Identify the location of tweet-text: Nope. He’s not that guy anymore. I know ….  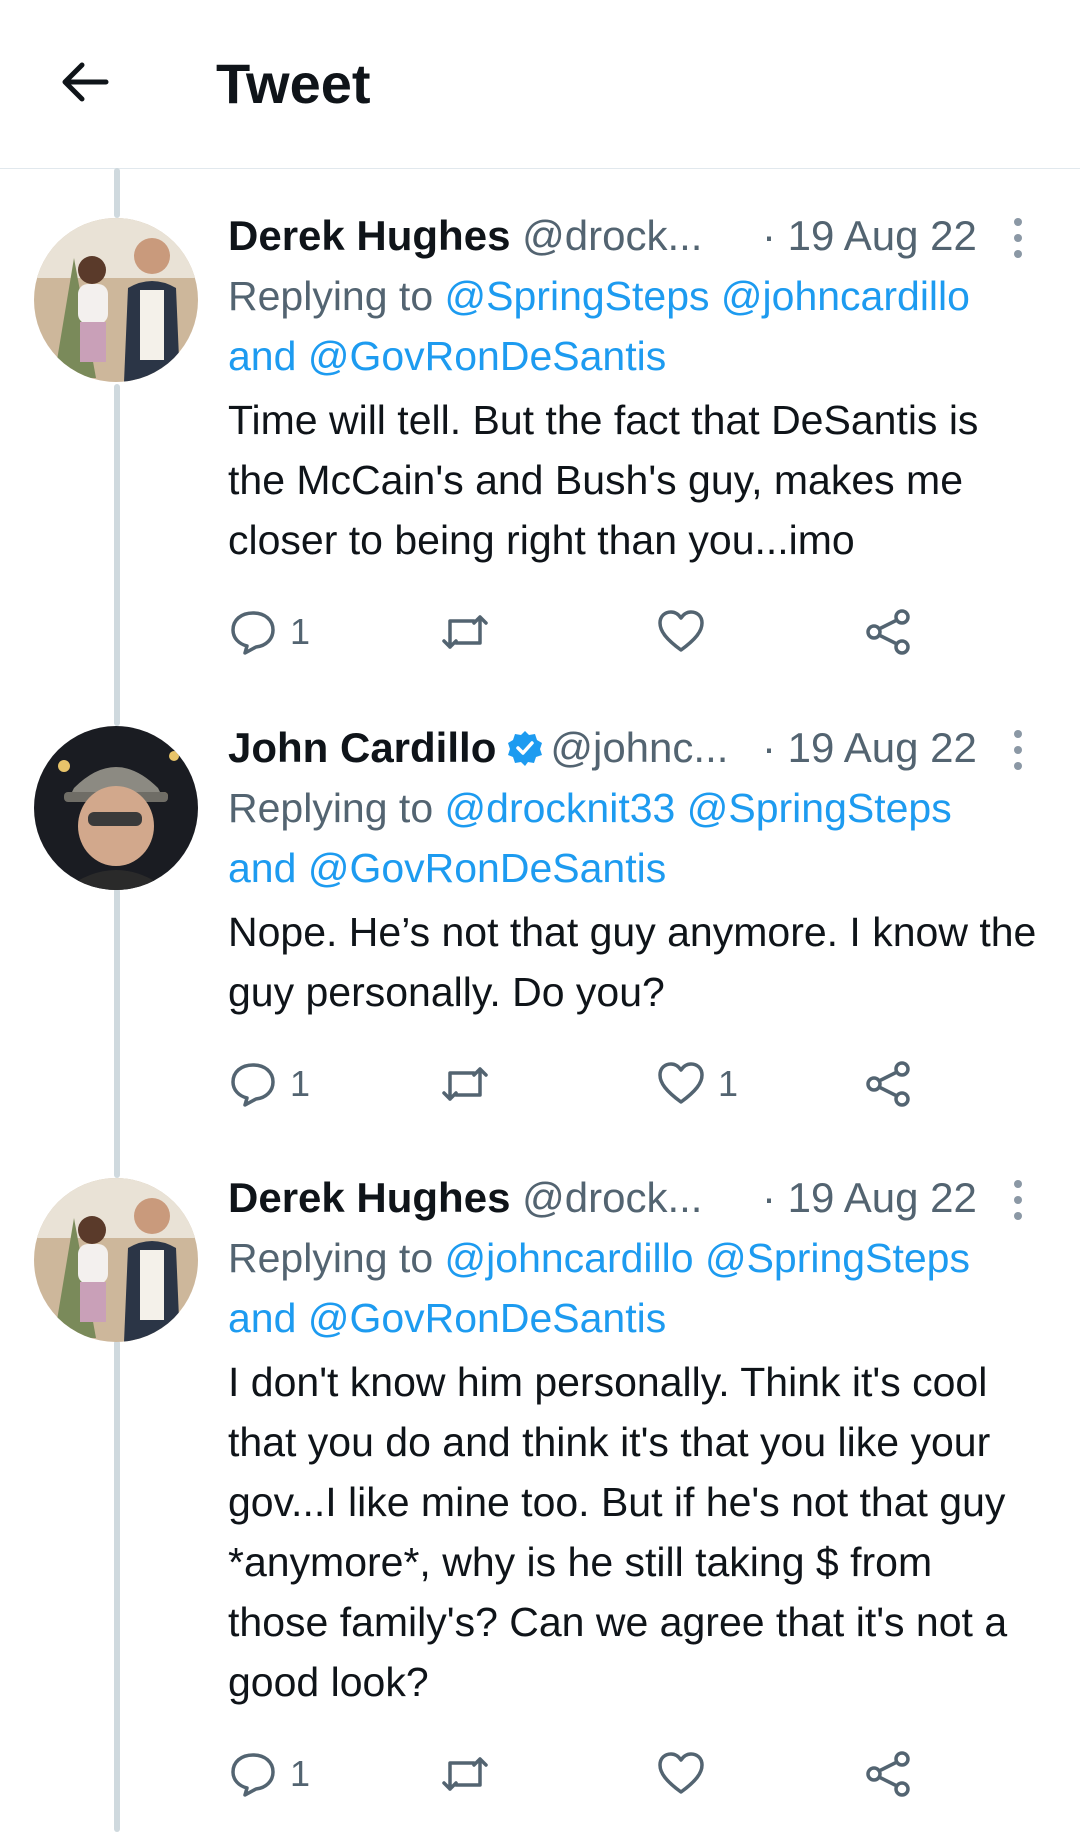
(632, 962).